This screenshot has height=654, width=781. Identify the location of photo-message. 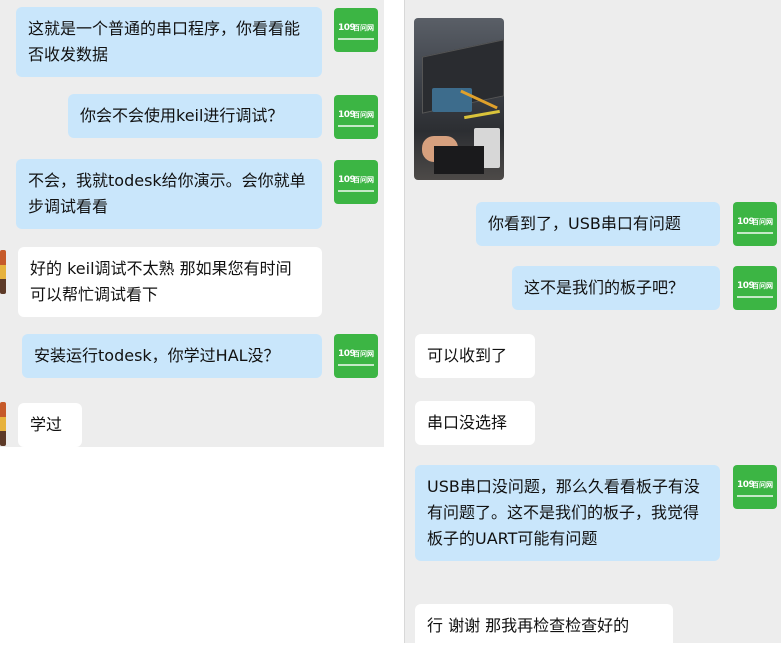
(459, 99).